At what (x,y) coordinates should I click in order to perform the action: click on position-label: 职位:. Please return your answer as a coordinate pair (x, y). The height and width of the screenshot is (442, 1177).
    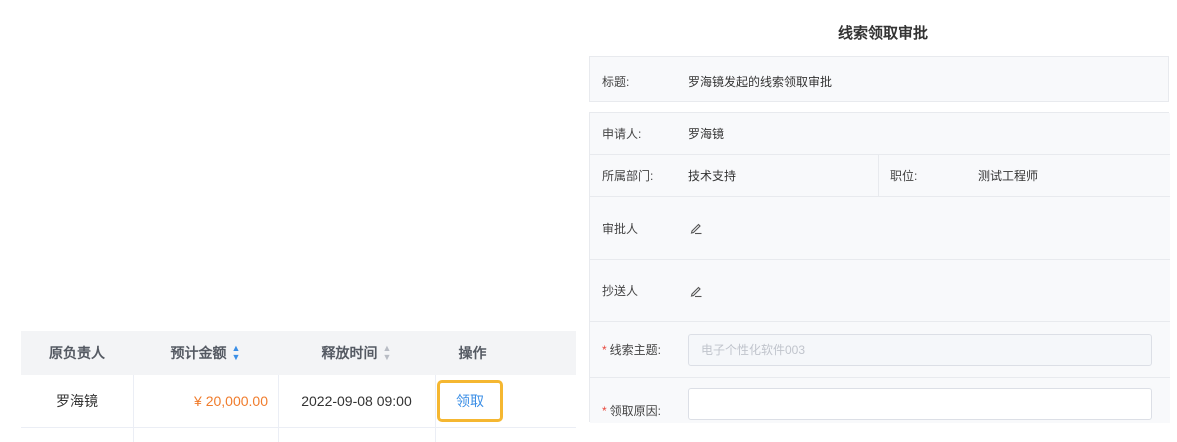
    Looking at the image, I should click on (904, 176).